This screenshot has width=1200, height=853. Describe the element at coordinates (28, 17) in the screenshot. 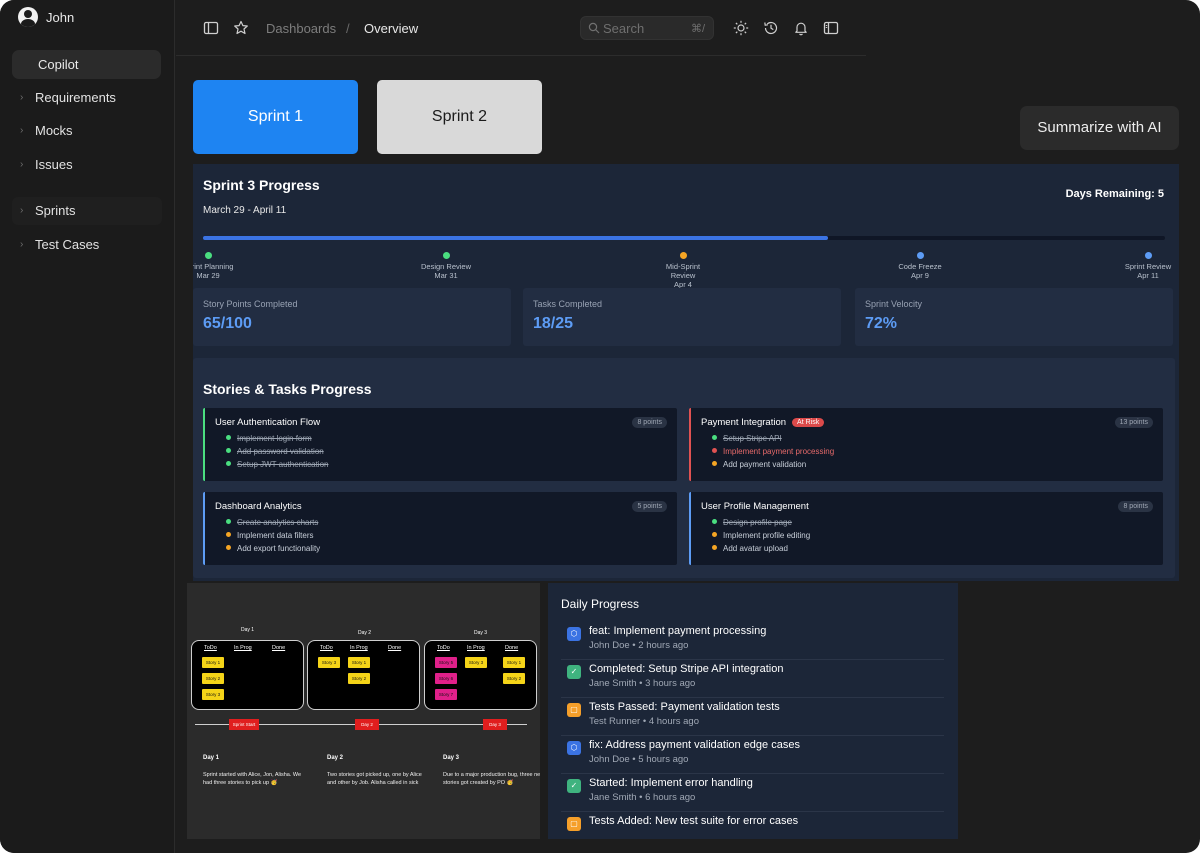

I see `avatar` at that location.